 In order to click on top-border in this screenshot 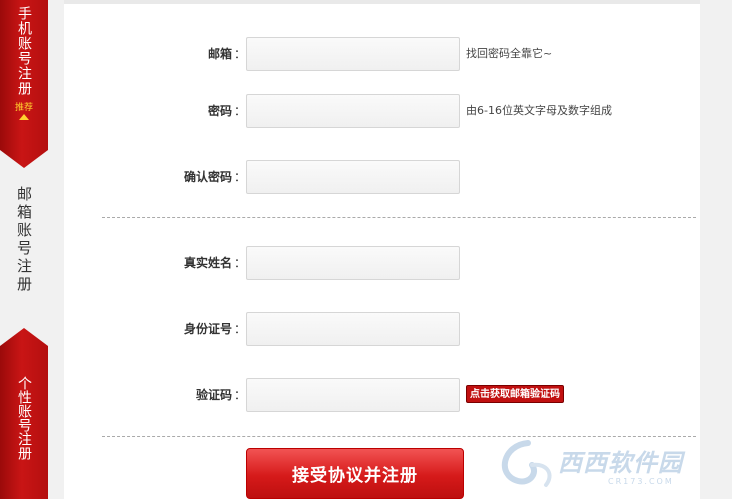, I will do `click(382, 2)`.